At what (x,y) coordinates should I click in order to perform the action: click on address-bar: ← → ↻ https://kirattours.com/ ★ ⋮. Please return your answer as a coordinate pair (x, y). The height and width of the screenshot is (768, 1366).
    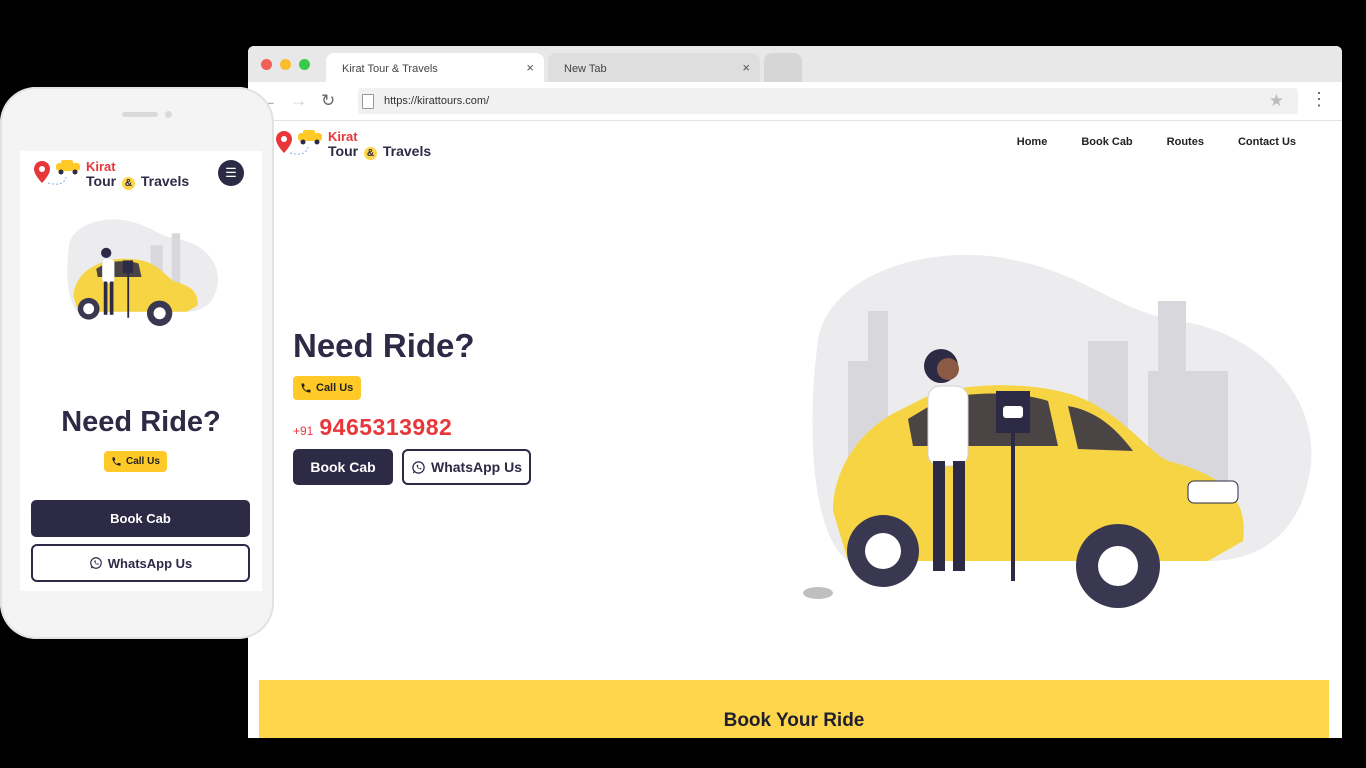
    Looking at the image, I should click on (795, 101).